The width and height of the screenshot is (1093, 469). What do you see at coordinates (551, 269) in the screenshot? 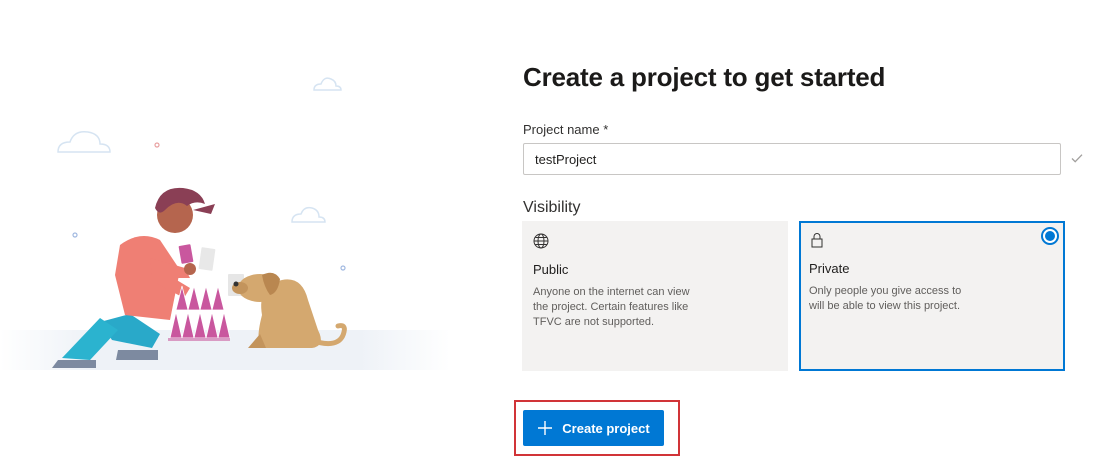
I see `visibility-option-title: Public` at bounding box center [551, 269].